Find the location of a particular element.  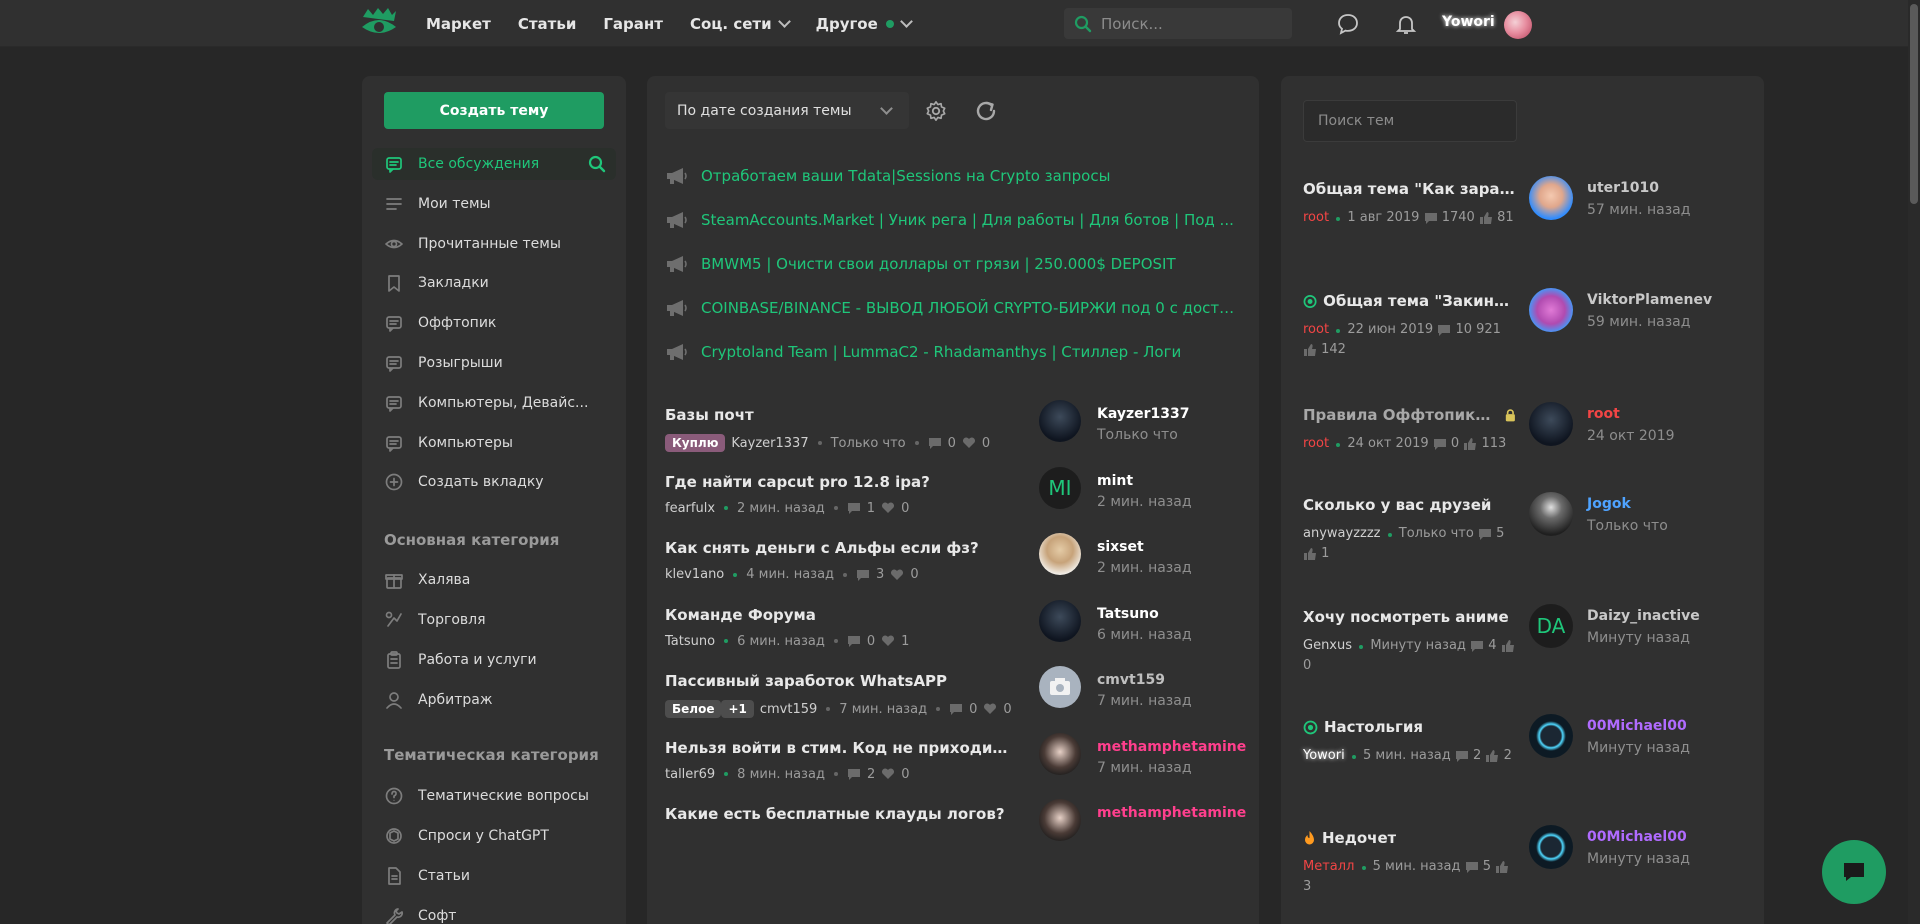

sidebar-item-2: Статьи is located at coordinates (499, 876).